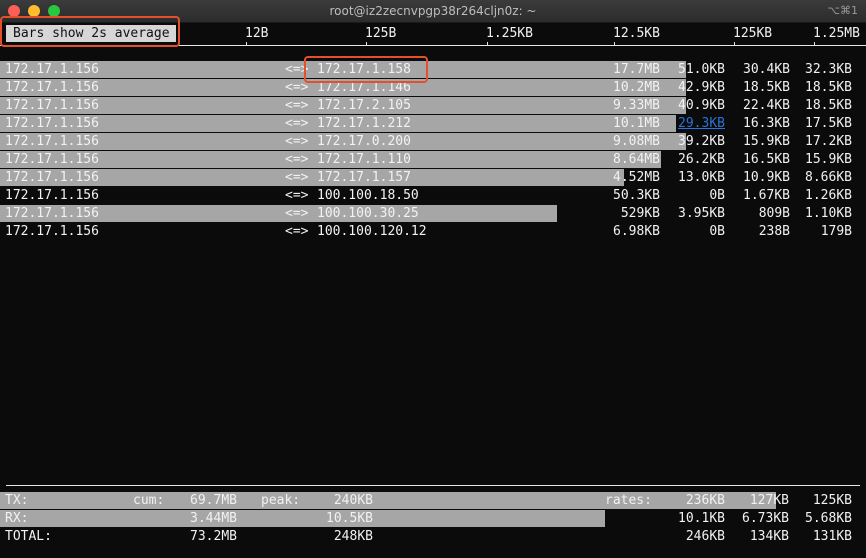 Image resolution: width=866 pixels, height=558 pixels. What do you see at coordinates (701, 141) in the screenshot?
I see `rate-10s: 39.2KB` at bounding box center [701, 141].